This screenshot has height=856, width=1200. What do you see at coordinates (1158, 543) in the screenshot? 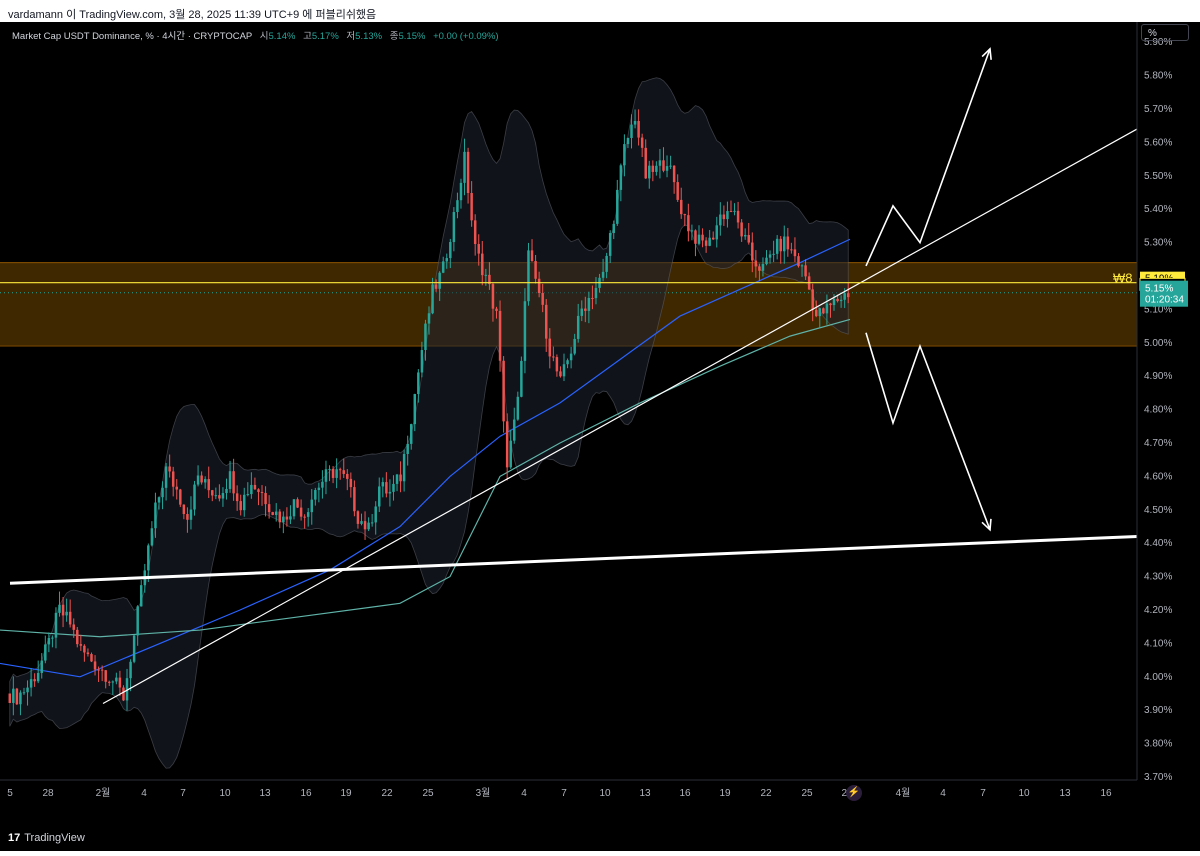
I see `price-tick-label: 4.40%` at bounding box center [1158, 543].